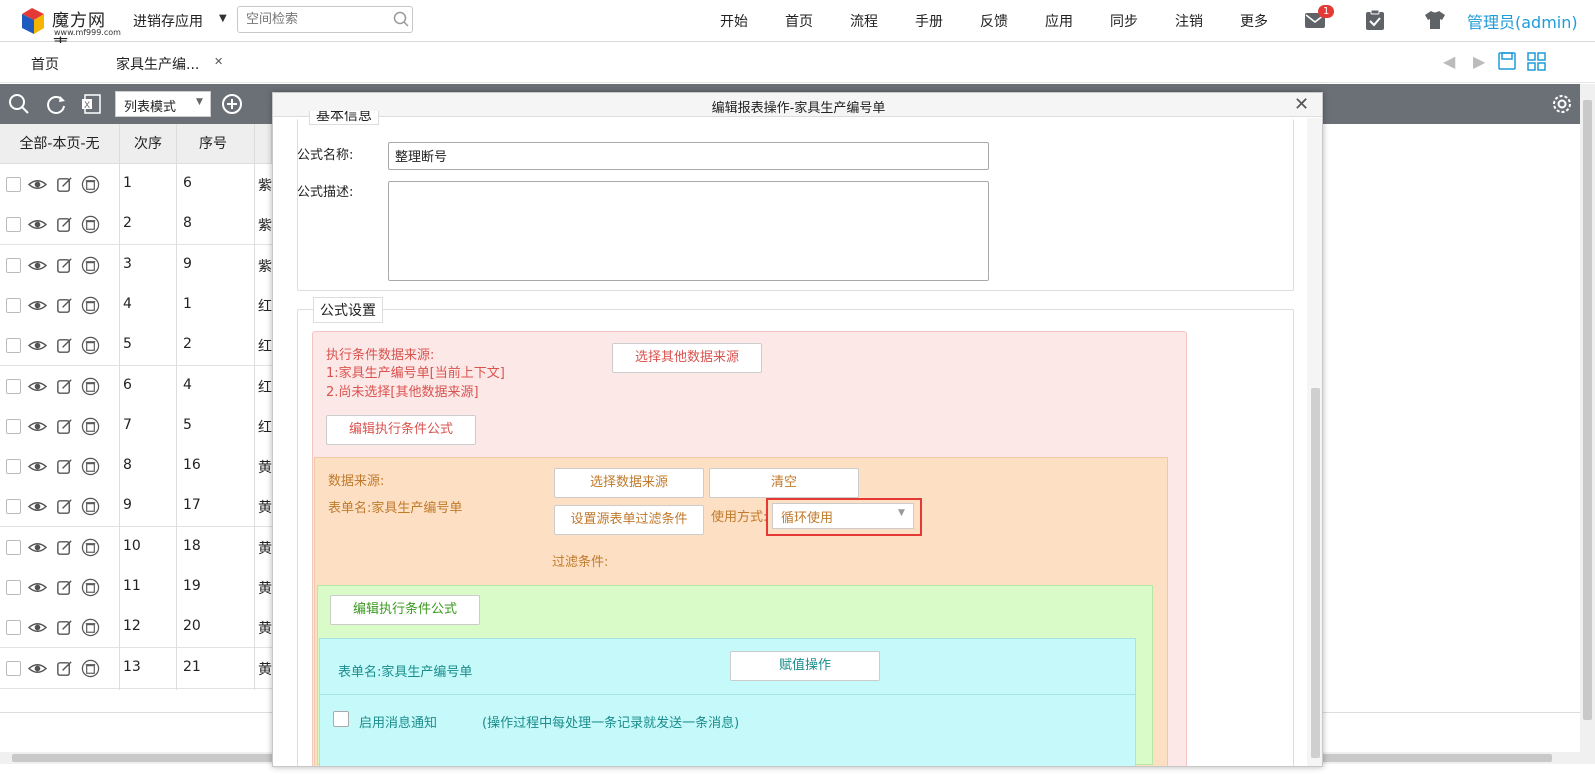 The height and width of the screenshot is (775, 1595). I want to click on nav-manual: 手册, so click(929, 21).